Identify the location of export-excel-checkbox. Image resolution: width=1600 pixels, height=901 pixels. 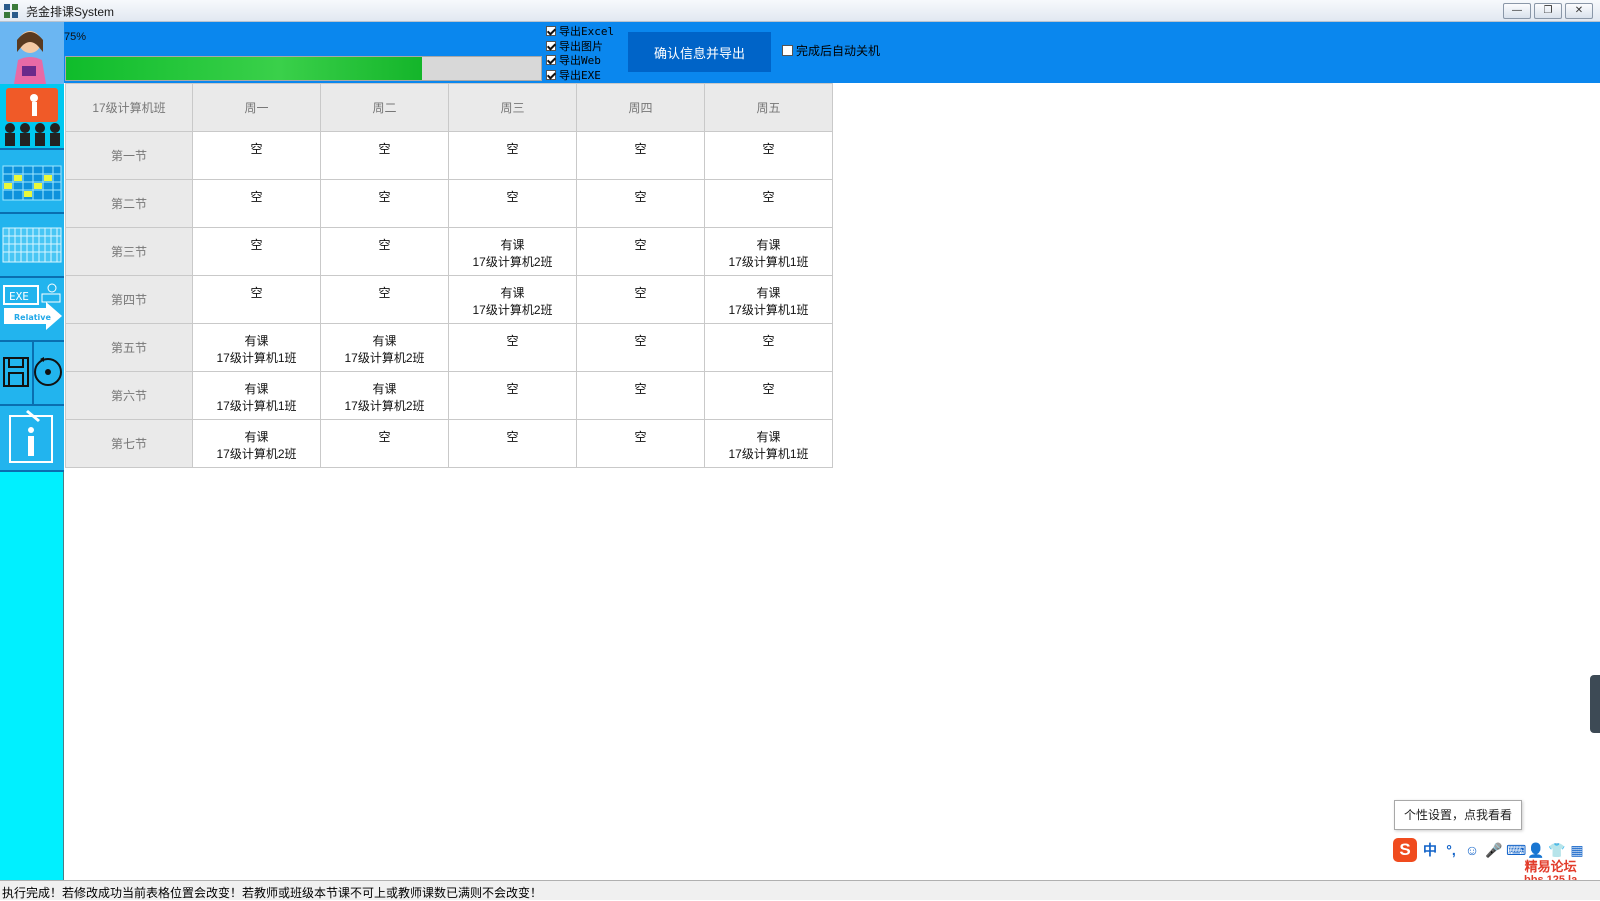
(551, 31).